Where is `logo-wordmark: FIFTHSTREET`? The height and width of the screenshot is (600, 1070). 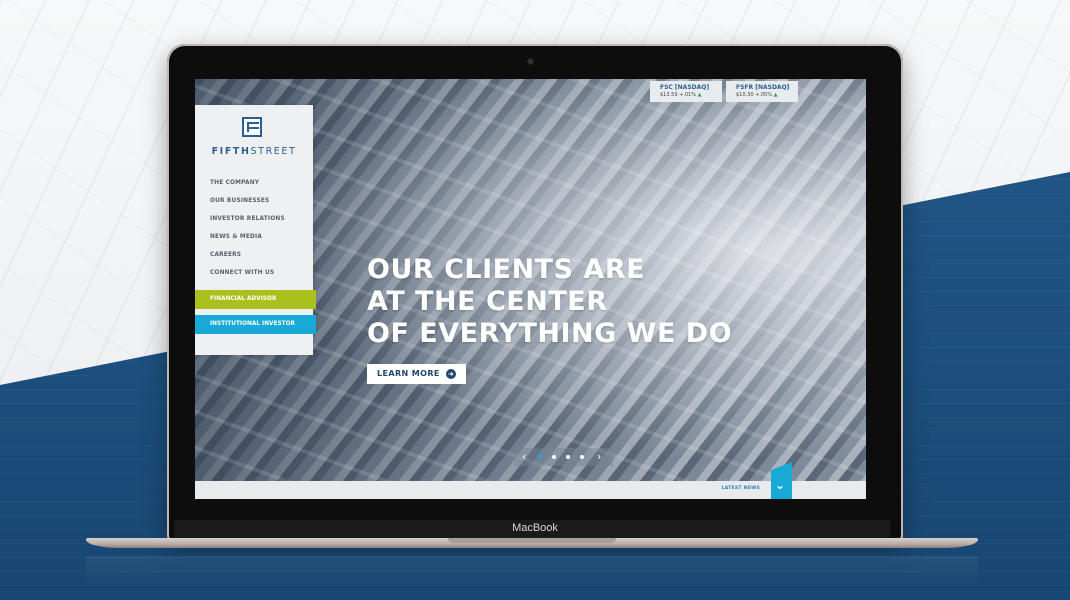
logo-wordmark: FIFTHSTREET is located at coordinates (254, 151).